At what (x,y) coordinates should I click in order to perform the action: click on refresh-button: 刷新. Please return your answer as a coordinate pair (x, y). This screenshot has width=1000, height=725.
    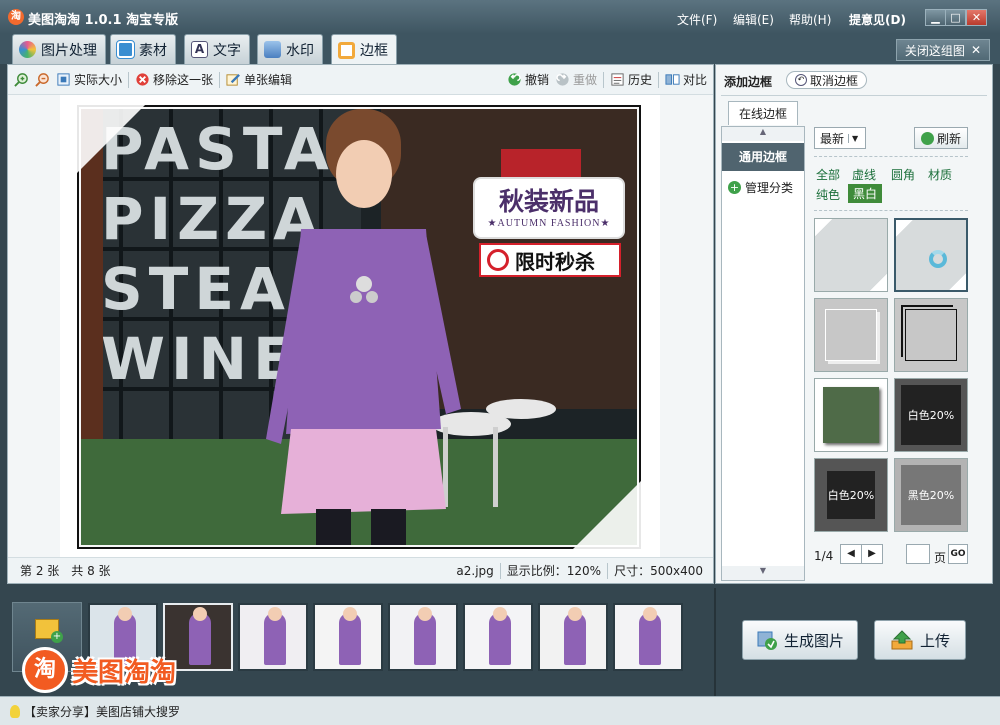
    Looking at the image, I should click on (941, 138).